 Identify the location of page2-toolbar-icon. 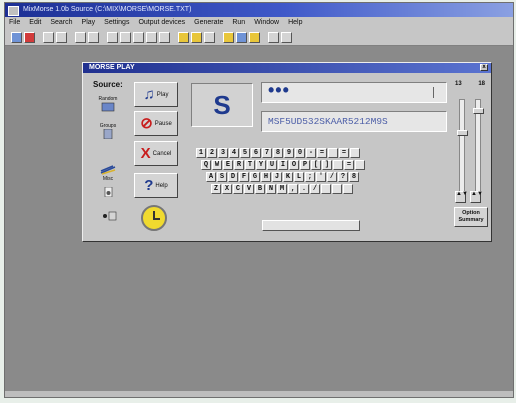
(151, 37).